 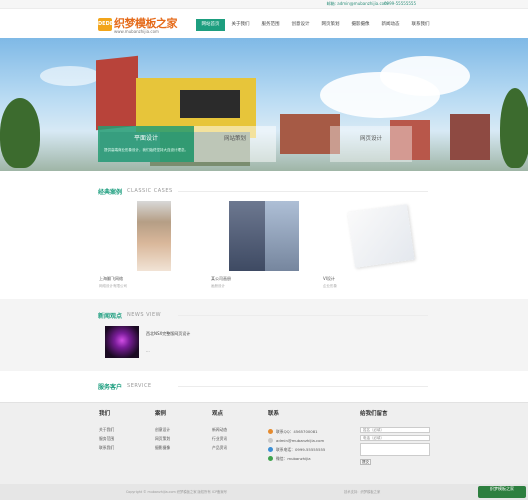 What do you see at coordinates (360, 25) in the screenshot?
I see `nav-photography: 摄影摄像` at bounding box center [360, 25].